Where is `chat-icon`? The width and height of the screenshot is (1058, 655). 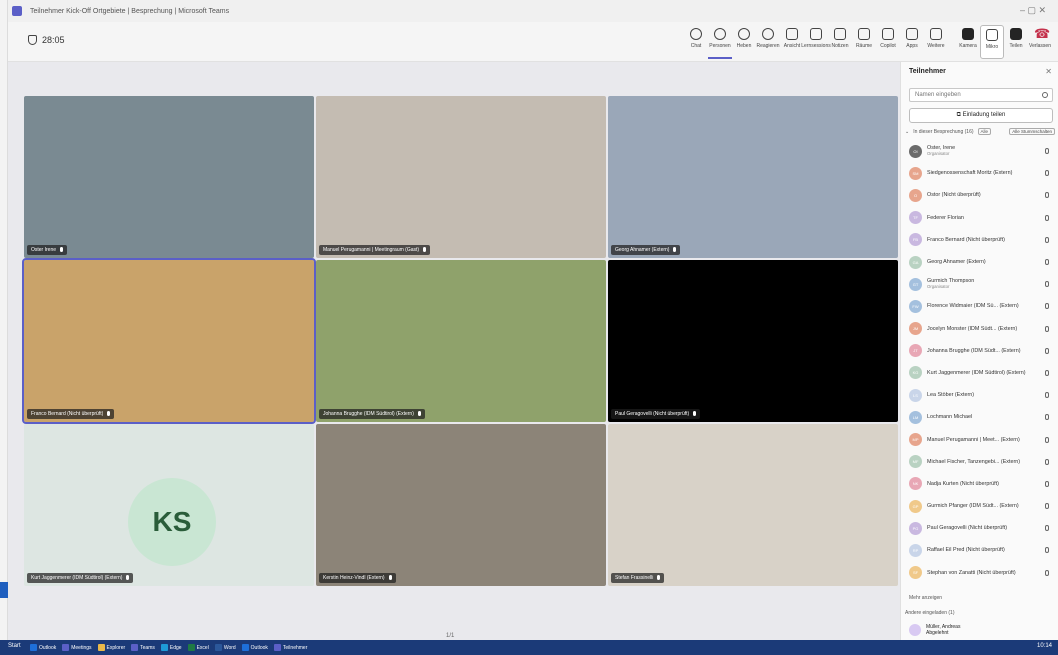
chat-icon is located at coordinates (696, 34).